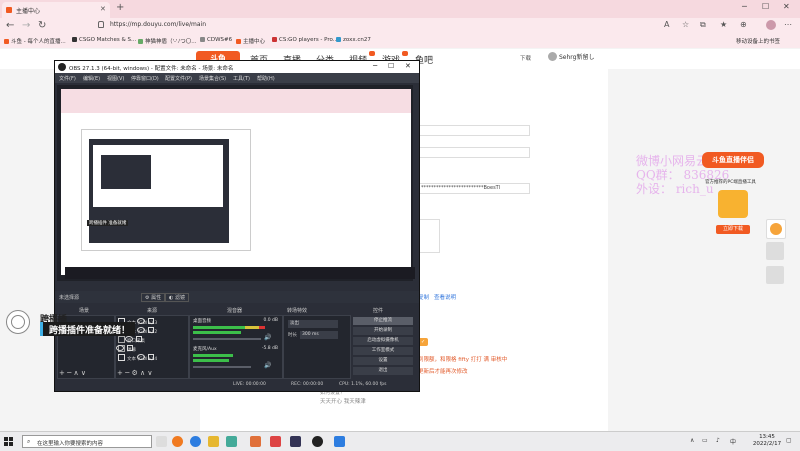 Image resolution: width=800 pixels, height=451 pixels. What do you see at coordinates (103, 9) in the screenshot?
I see `close-tab-icon: ✕` at bounding box center [103, 9].